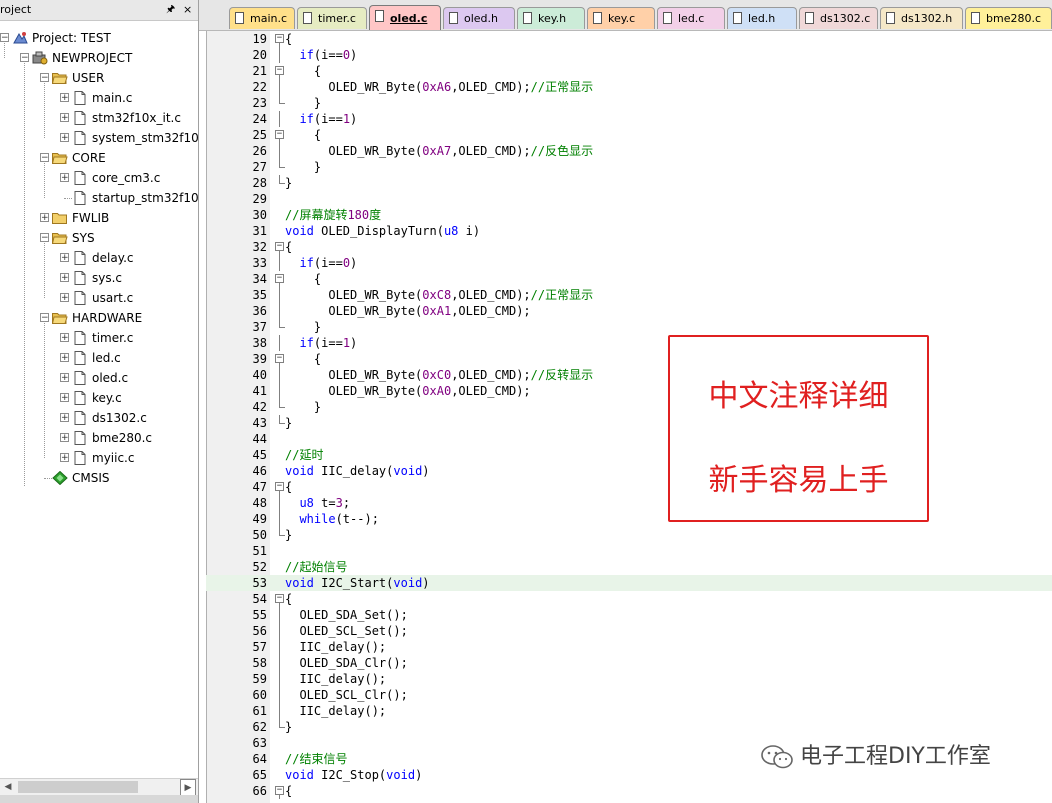 The height and width of the screenshot is (803, 1052). I want to click on tree-item-user: − USER, so click(99, 78).